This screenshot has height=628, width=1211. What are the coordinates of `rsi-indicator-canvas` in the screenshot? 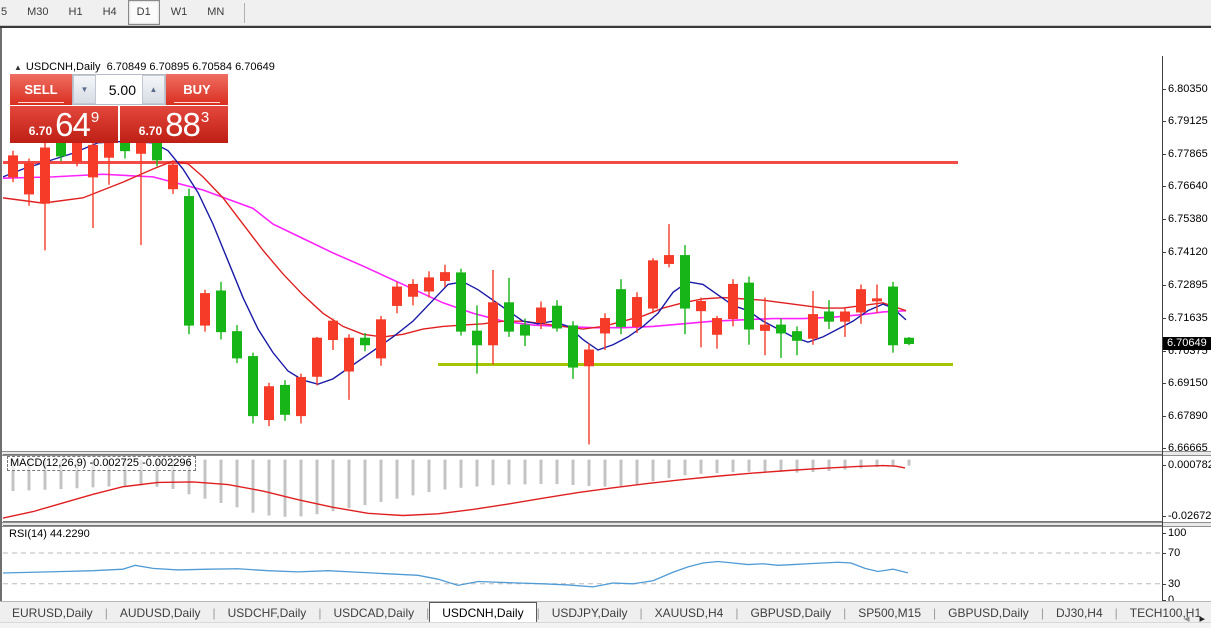 It's located at (582, 565).